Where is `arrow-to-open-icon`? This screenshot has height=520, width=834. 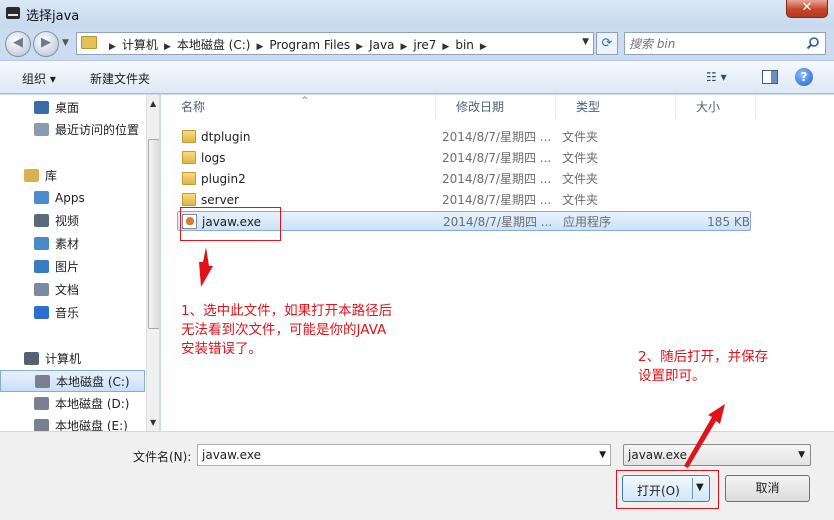
arrow-to-open-icon is located at coordinates (704, 436).